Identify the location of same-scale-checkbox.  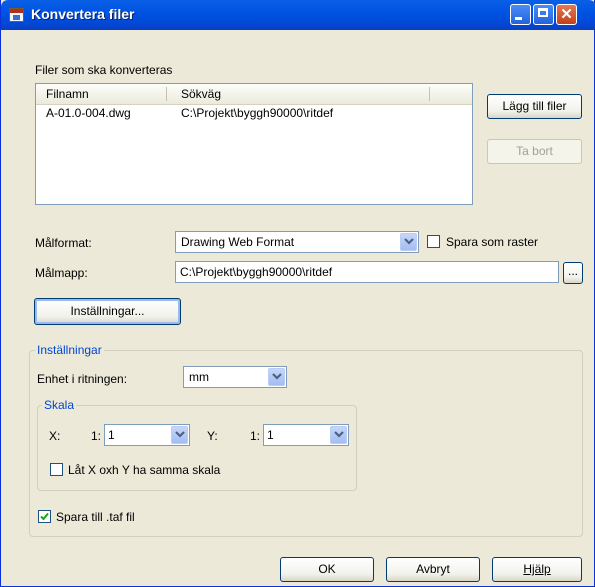
(56, 469).